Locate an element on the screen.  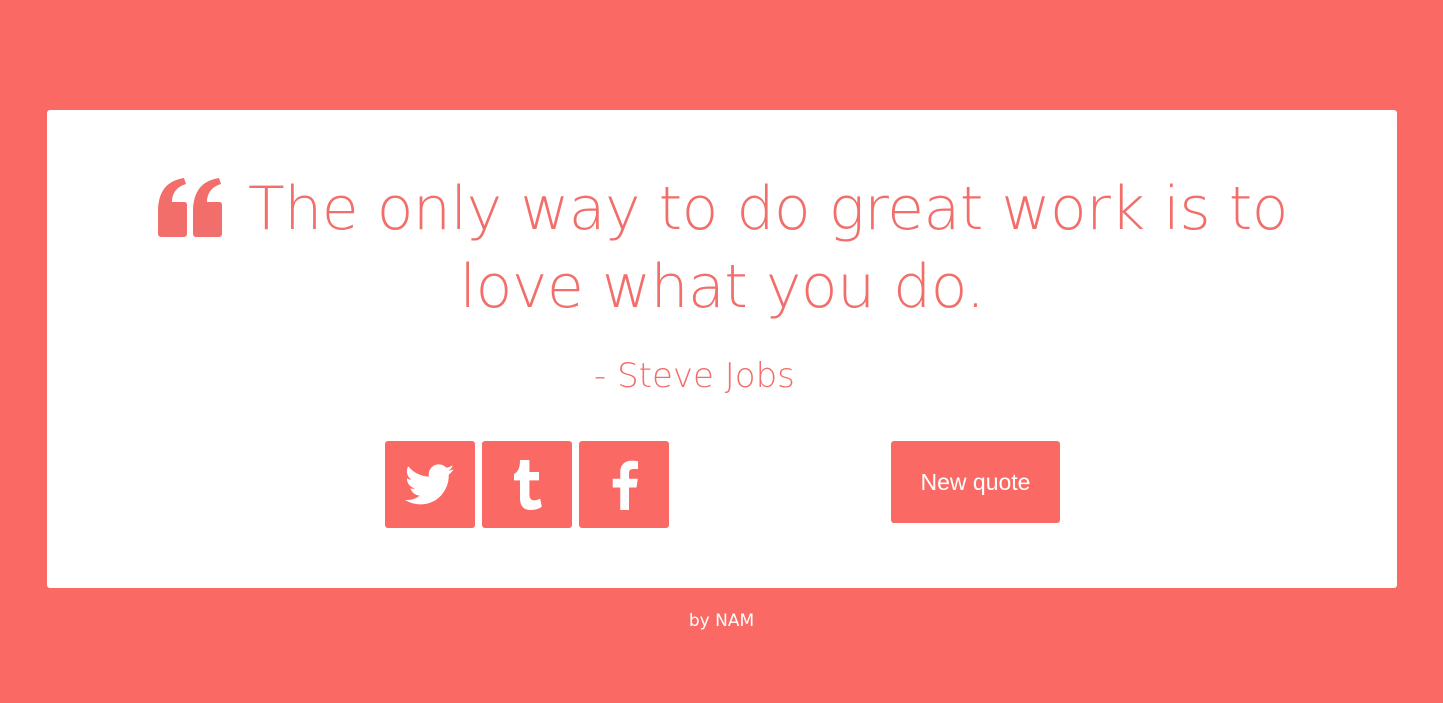
facebook-icon is located at coordinates (625, 485).